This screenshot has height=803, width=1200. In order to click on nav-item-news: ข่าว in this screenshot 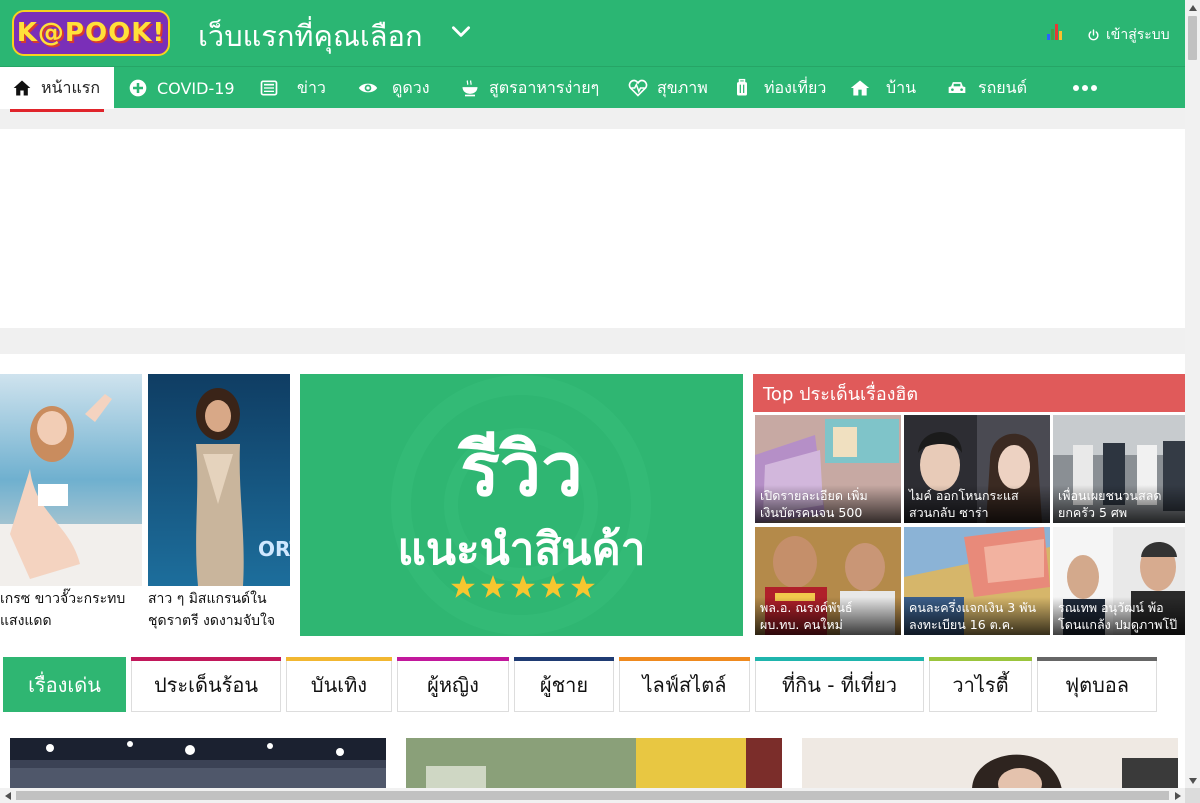, I will do `click(292, 88)`.